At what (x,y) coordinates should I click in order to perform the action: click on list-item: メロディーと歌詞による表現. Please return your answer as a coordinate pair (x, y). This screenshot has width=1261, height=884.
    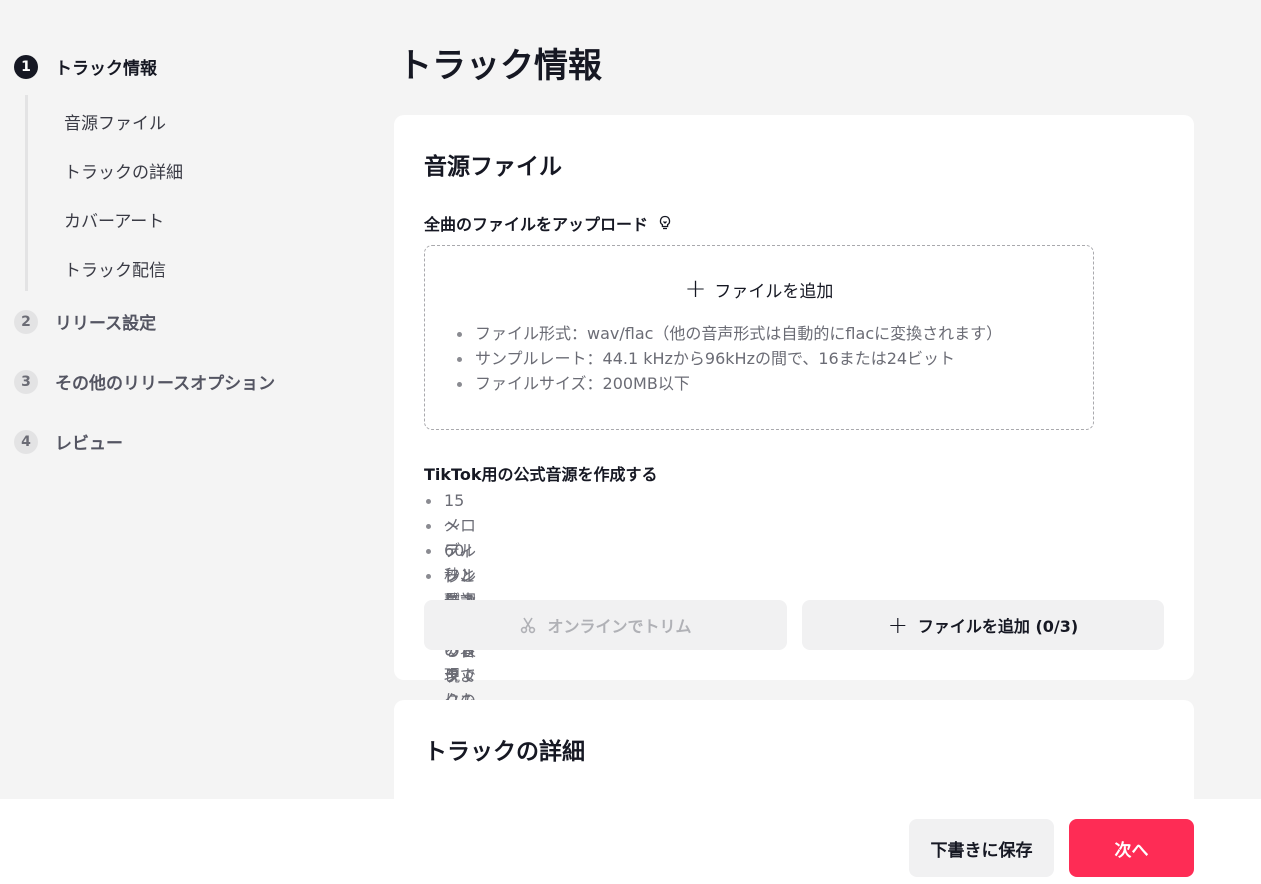
    Looking at the image, I should click on (450, 599).